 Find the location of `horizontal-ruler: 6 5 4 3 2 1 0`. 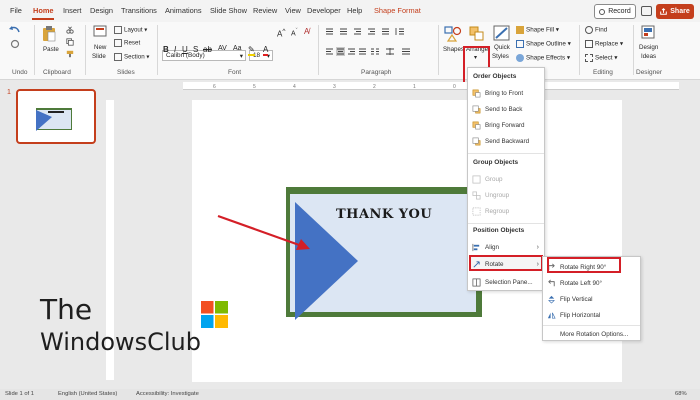

horizontal-ruler: 6 5 4 3 2 1 0 is located at coordinates (431, 86).